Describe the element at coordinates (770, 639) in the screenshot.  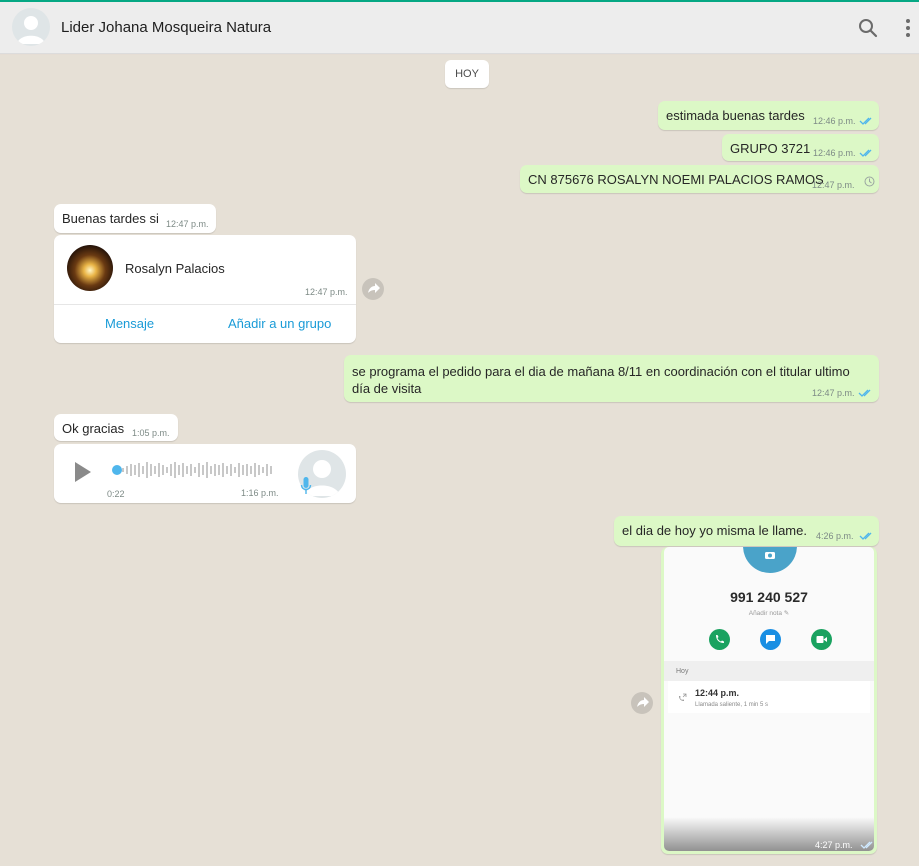
I see `chat-icon` at that location.